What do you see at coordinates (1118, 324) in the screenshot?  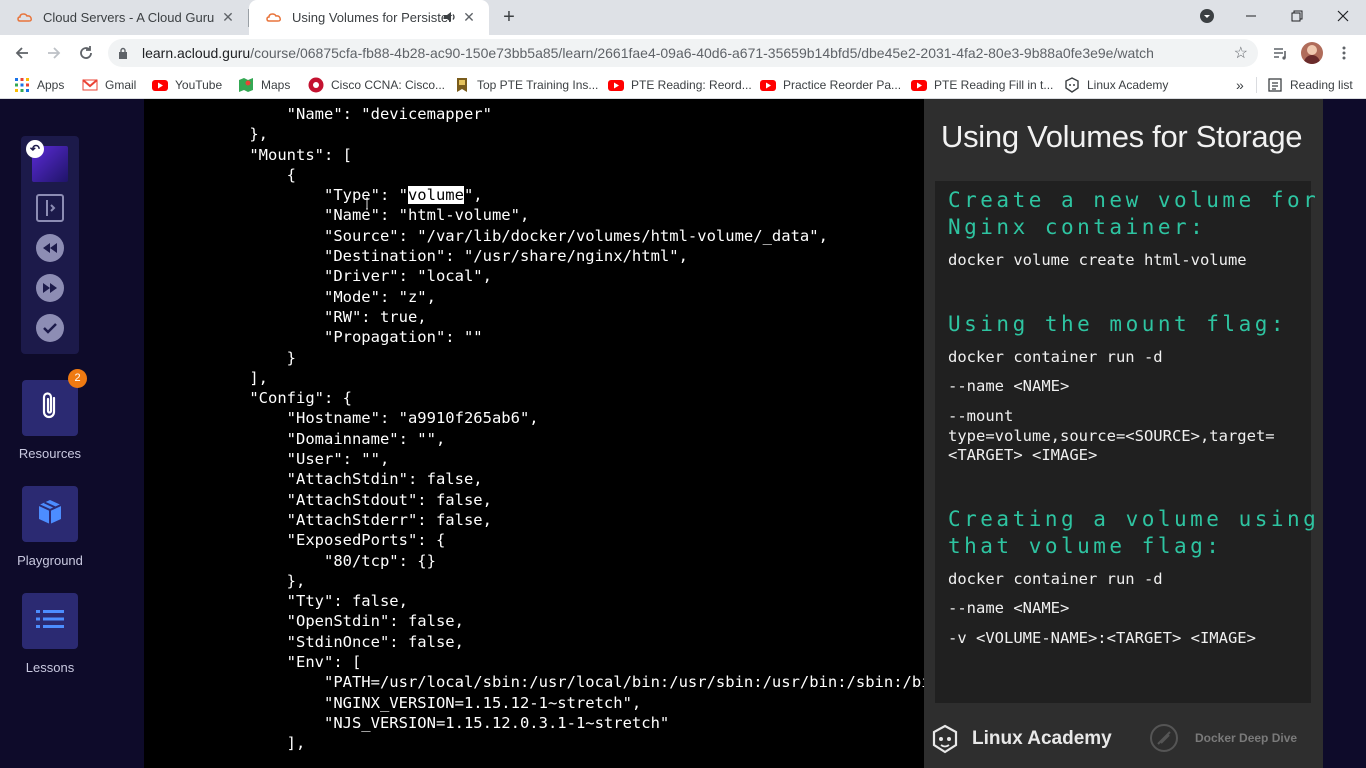 I see `slide-section-heading: Using the mount flag:` at bounding box center [1118, 324].